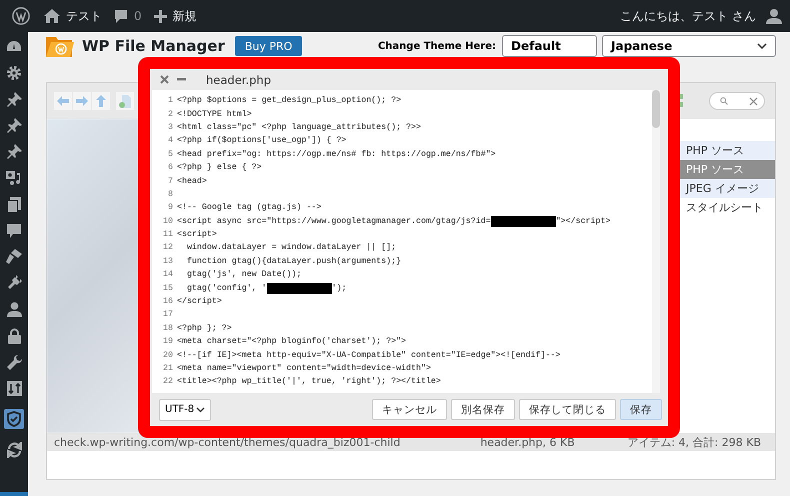 The height and width of the screenshot is (496, 790). I want to click on plug-icon, so click(14, 283).